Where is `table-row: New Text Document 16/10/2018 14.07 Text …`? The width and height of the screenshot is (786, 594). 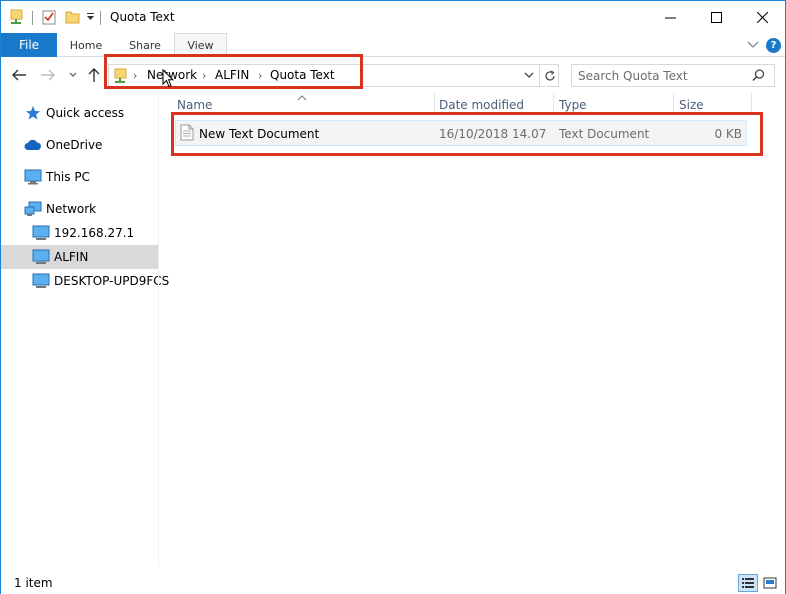
table-row: New Text Document 16/10/2018 14.07 Text … is located at coordinates (461, 133).